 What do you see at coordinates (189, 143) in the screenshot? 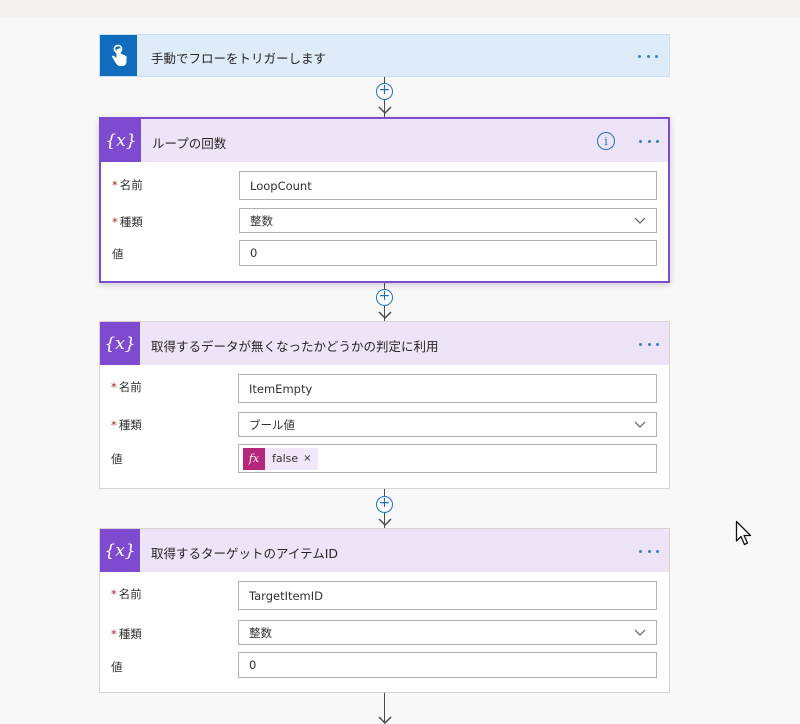
I see `card-title: ループの回数` at bounding box center [189, 143].